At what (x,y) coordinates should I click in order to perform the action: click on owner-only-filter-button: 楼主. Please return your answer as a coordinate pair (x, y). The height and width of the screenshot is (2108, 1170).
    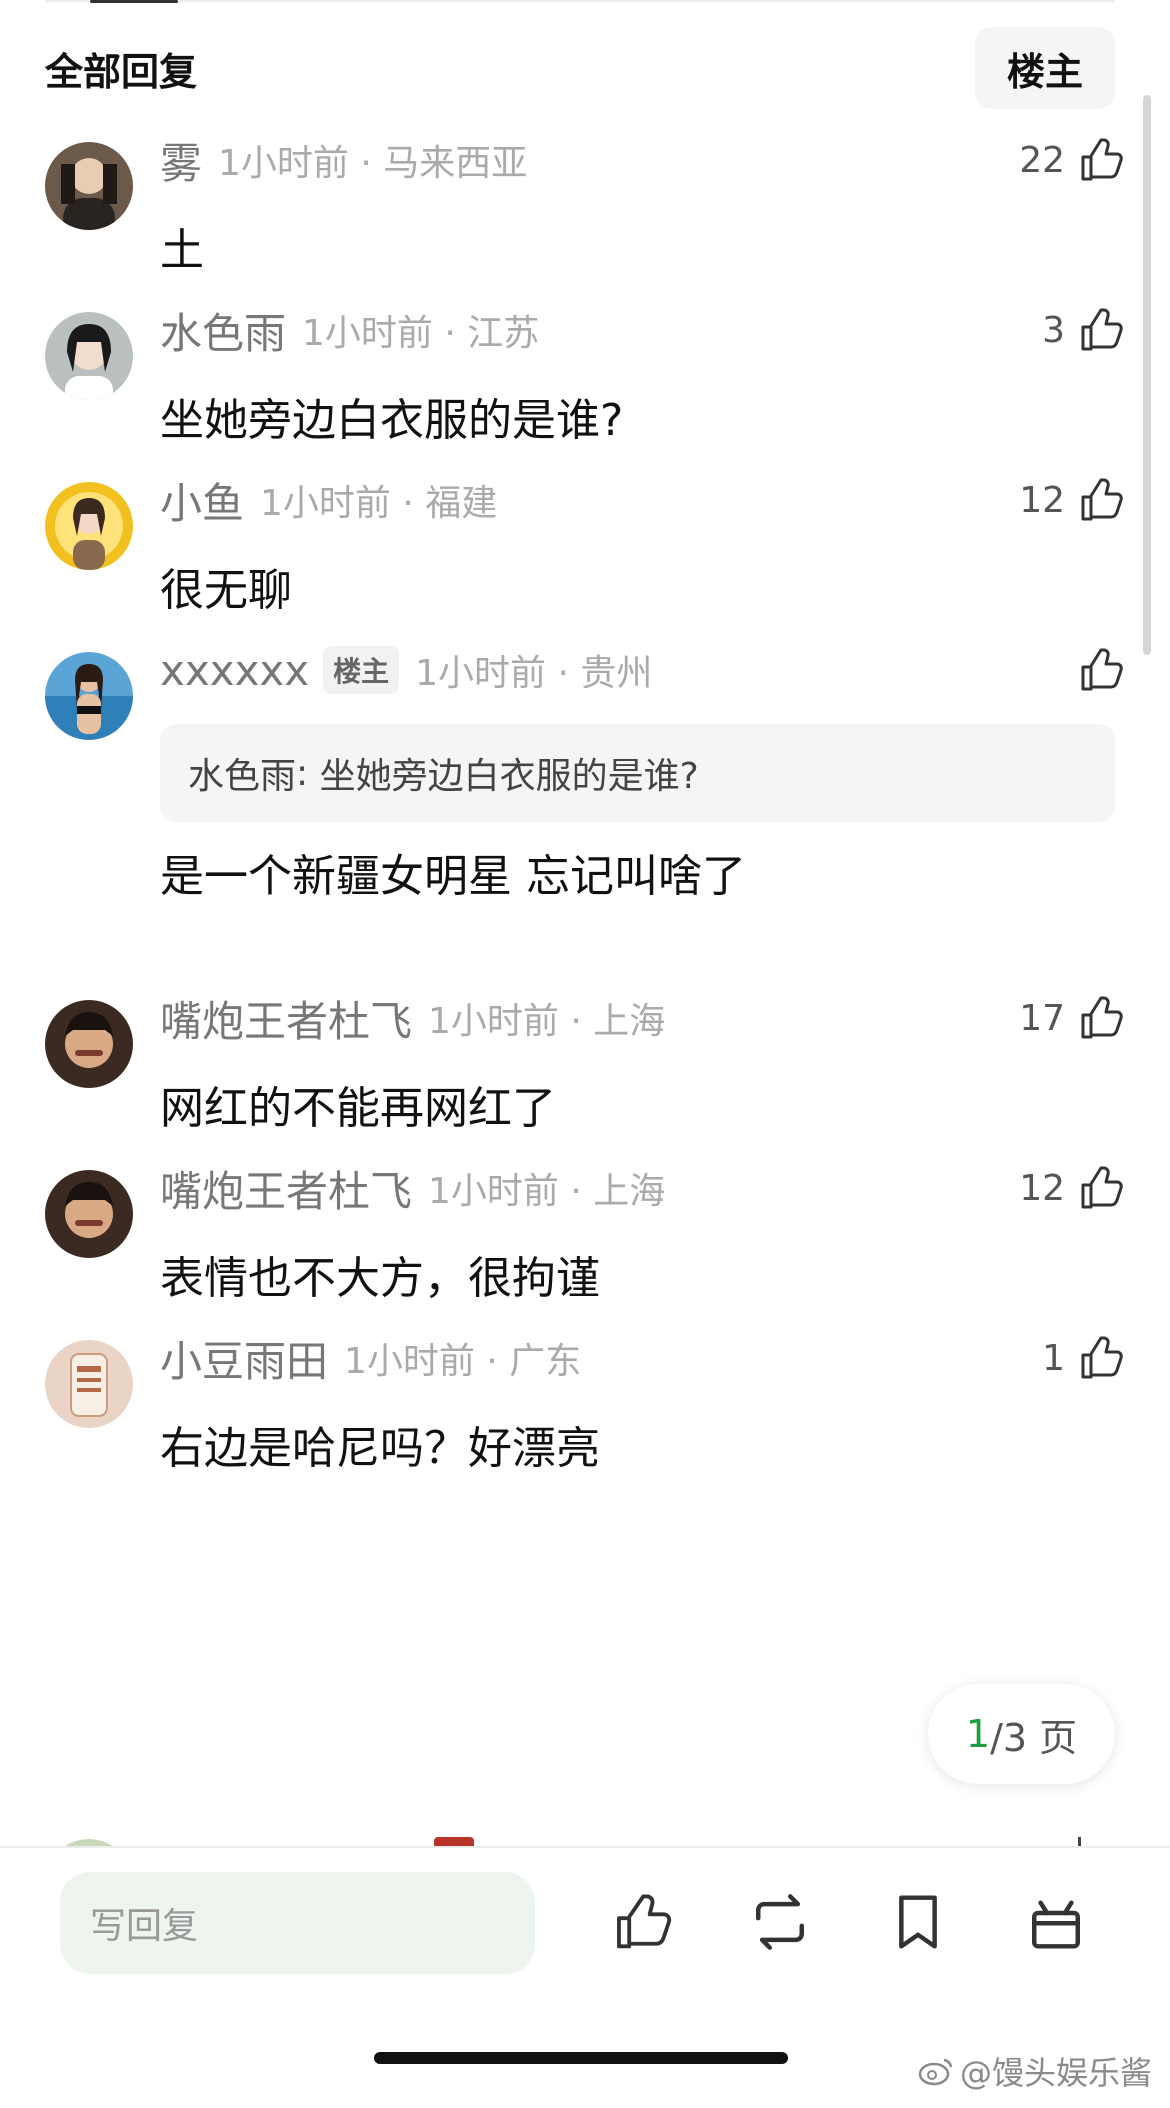
    Looking at the image, I should click on (1045, 68).